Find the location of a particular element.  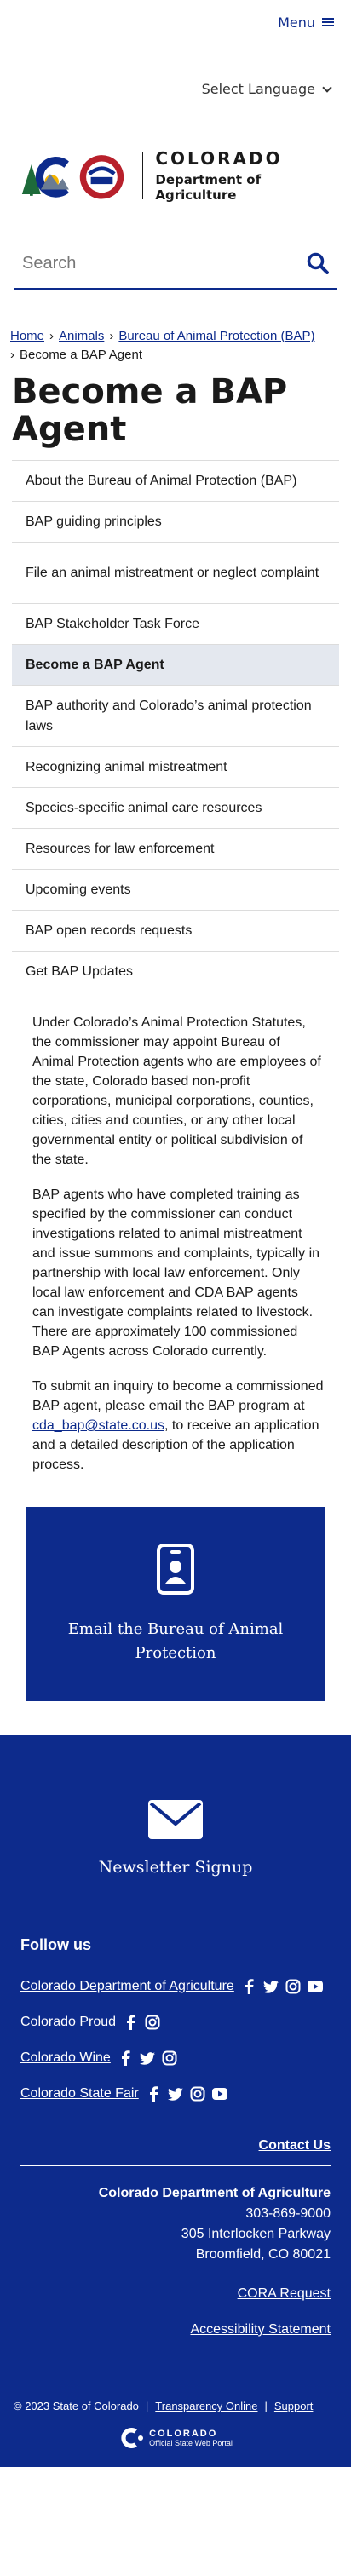

language-select-label: Select Language is located at coordinates (258, 89).